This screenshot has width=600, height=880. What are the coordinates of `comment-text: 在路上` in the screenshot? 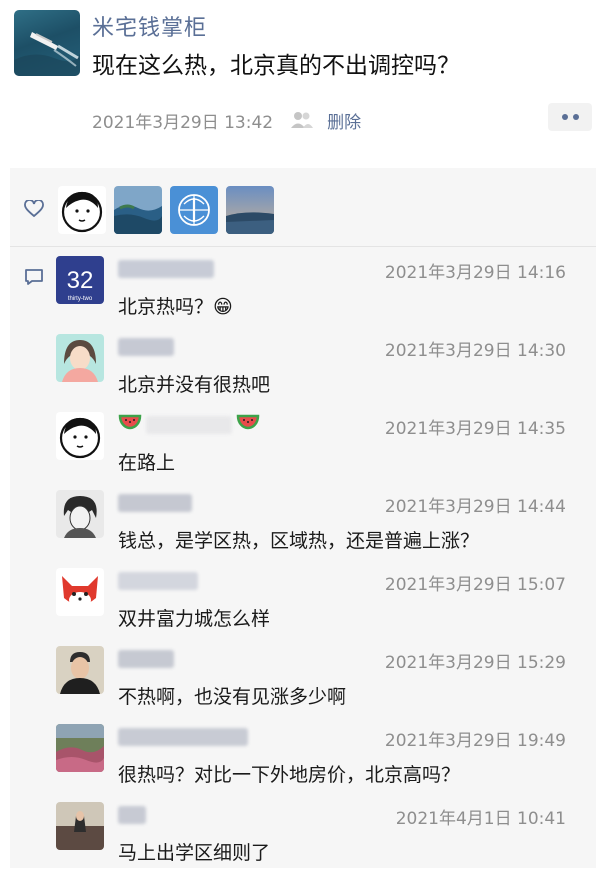 It's located at (147, 463).